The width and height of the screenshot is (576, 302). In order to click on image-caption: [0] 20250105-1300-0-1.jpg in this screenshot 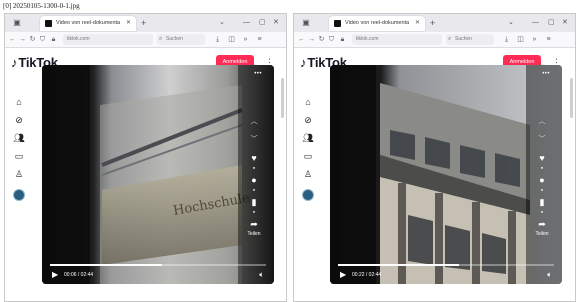, I will do `click(41, 6)`.